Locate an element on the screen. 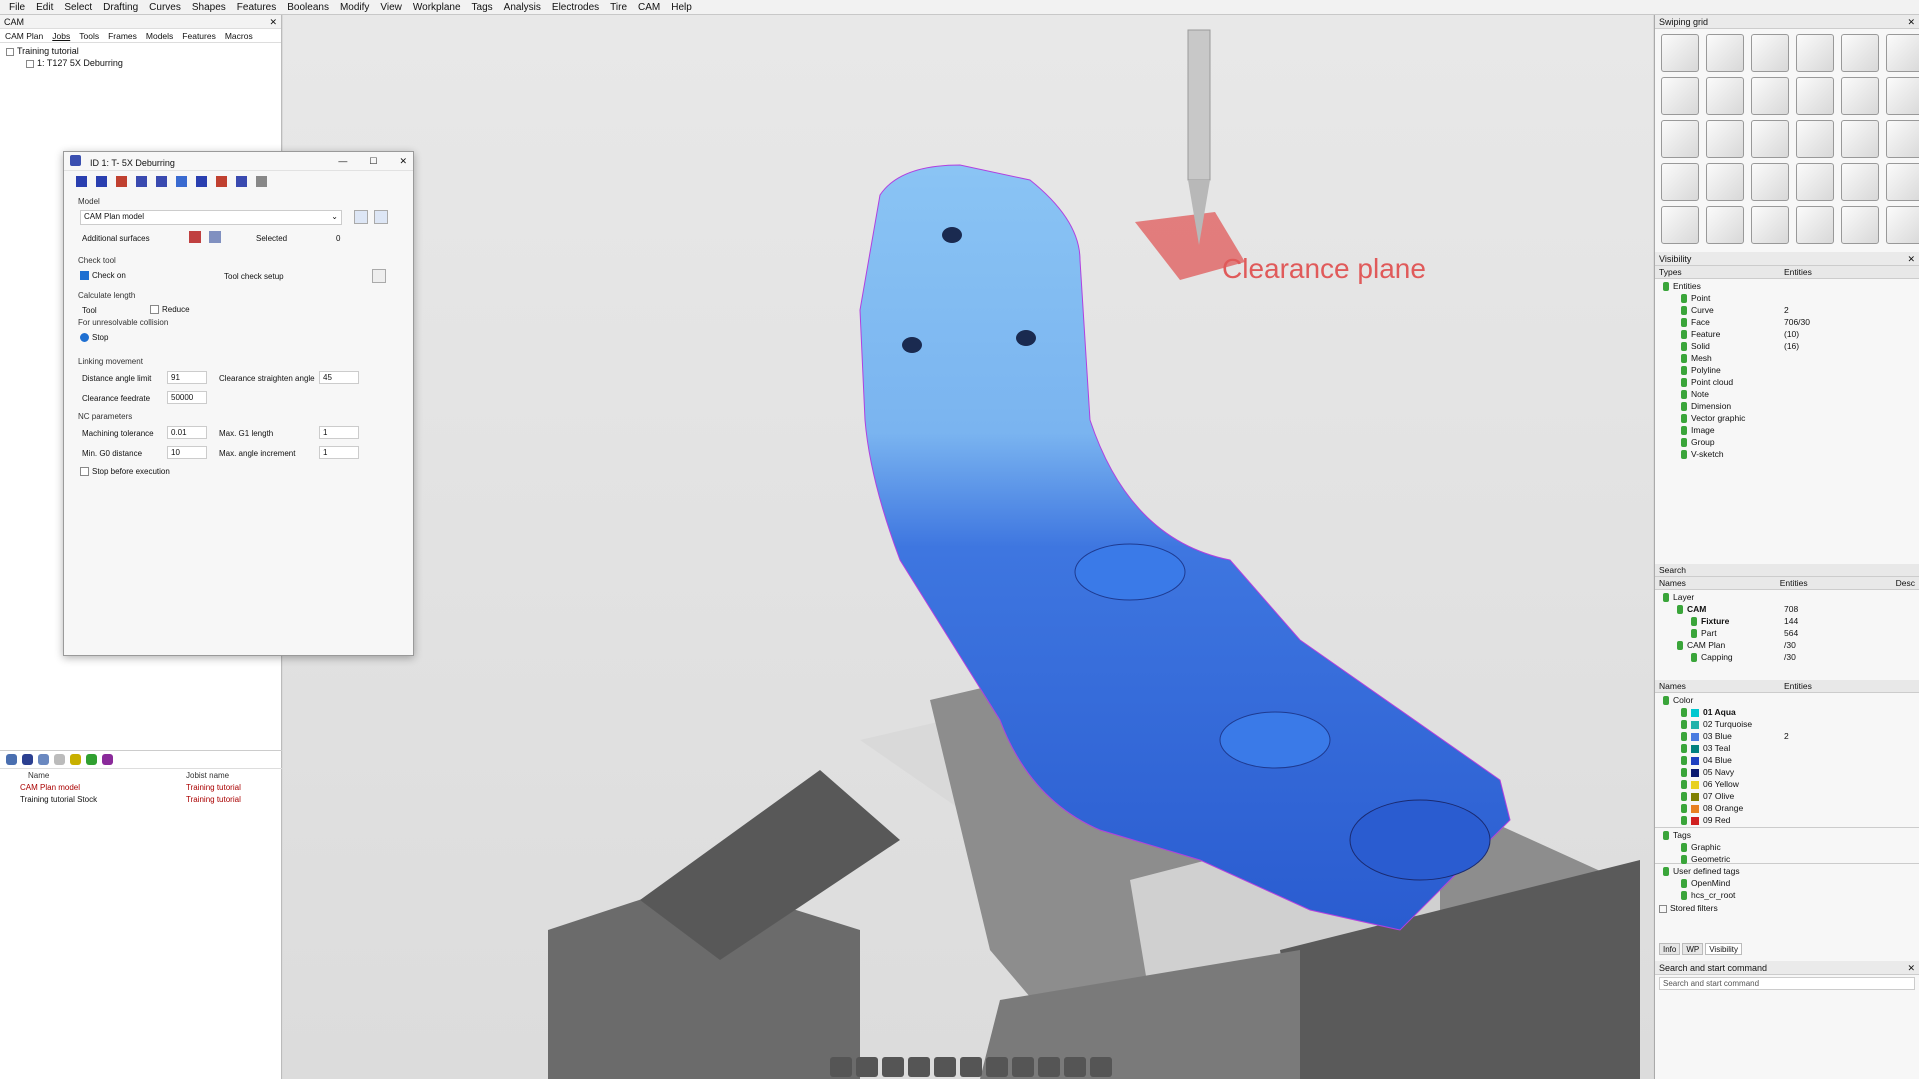 Image resolution: width=1919 pixels, height=1079 pixels. tag-item: User defined tags is located at coordinates (1787, 872).